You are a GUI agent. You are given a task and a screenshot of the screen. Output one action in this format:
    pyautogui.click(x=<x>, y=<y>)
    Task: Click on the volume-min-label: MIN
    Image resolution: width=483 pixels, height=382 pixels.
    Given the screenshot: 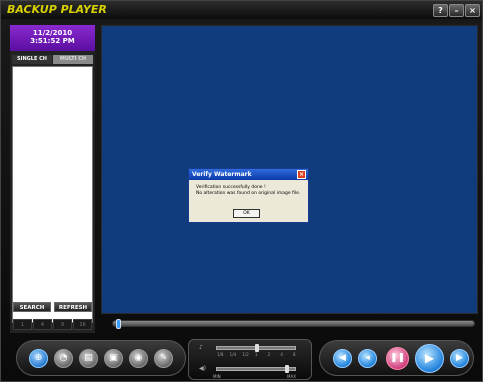 What is the action you would take?
    pyautogui.click(x=217, y=376)
    